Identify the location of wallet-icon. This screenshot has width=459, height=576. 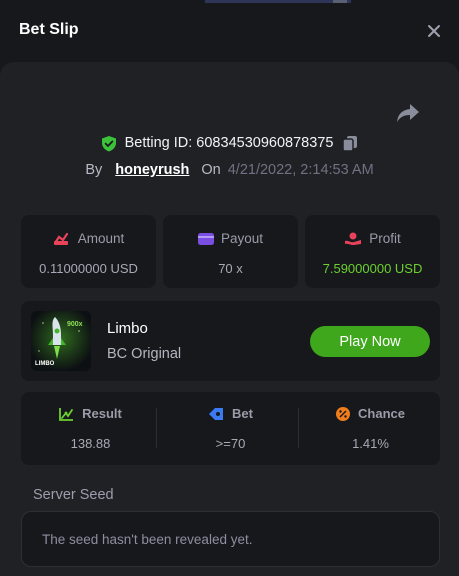
(205, 238).